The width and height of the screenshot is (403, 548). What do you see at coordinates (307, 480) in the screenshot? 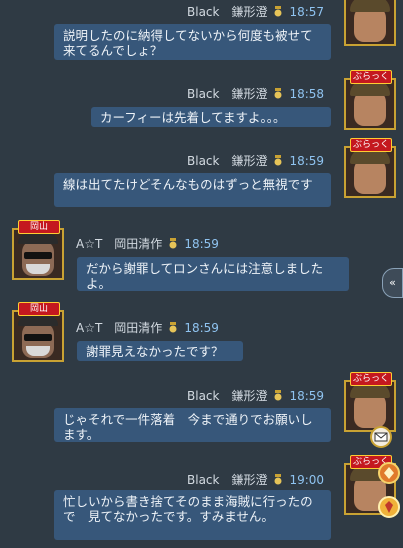
I see `message-time: 19:00` at bounding box center [307, 480].